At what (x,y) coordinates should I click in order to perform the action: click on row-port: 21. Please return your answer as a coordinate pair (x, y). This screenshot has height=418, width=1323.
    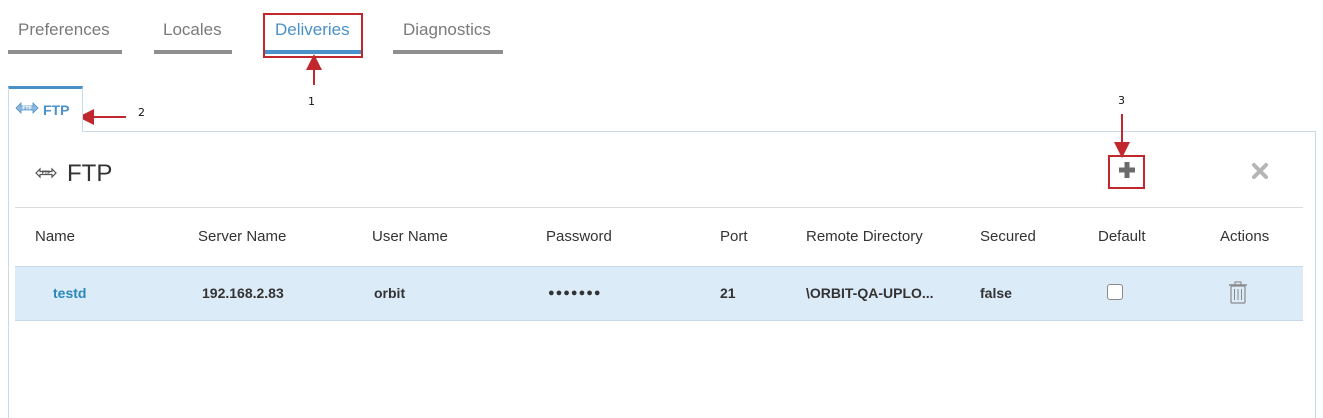
    Looking at the image, I should click on (728, 293).